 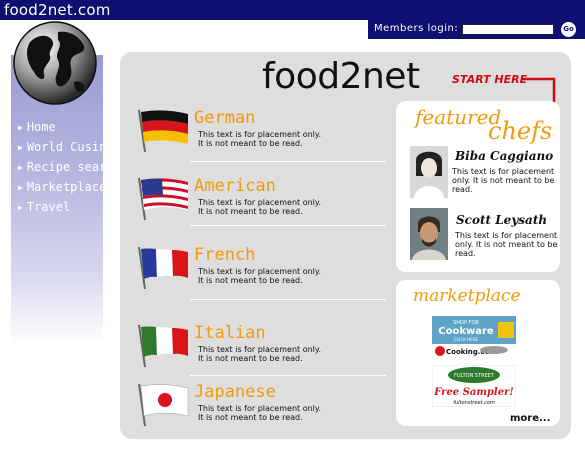 What do you see at coordinates (467, 296) in the screenshot?
I see `marketplace-heading: marketplace` at bounding box center [467, 296].